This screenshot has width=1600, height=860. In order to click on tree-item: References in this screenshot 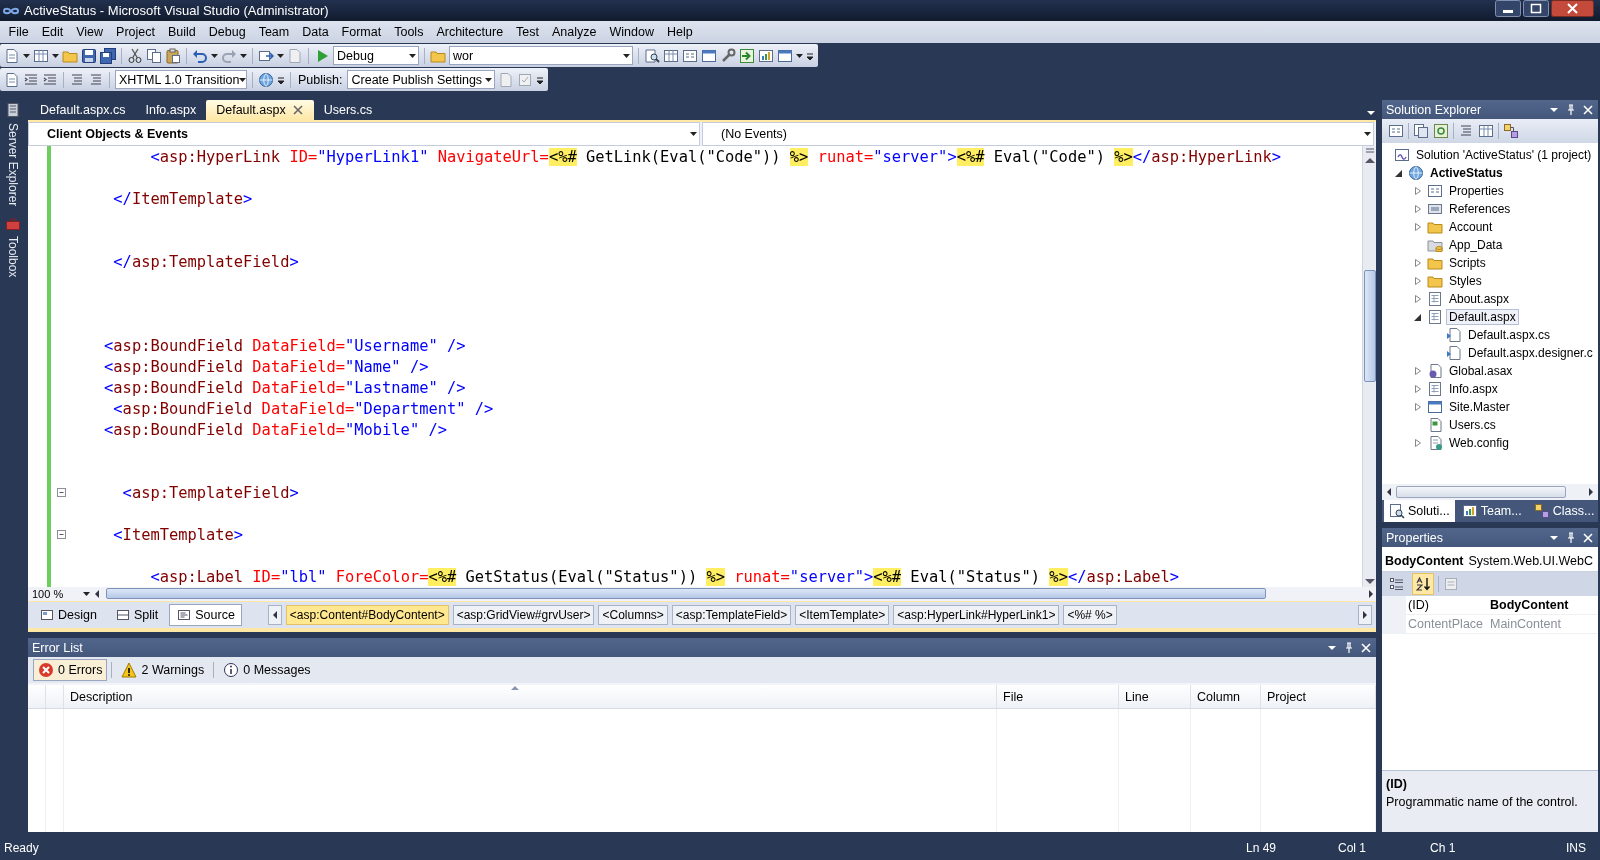, I will do `click(1480, 209)`.